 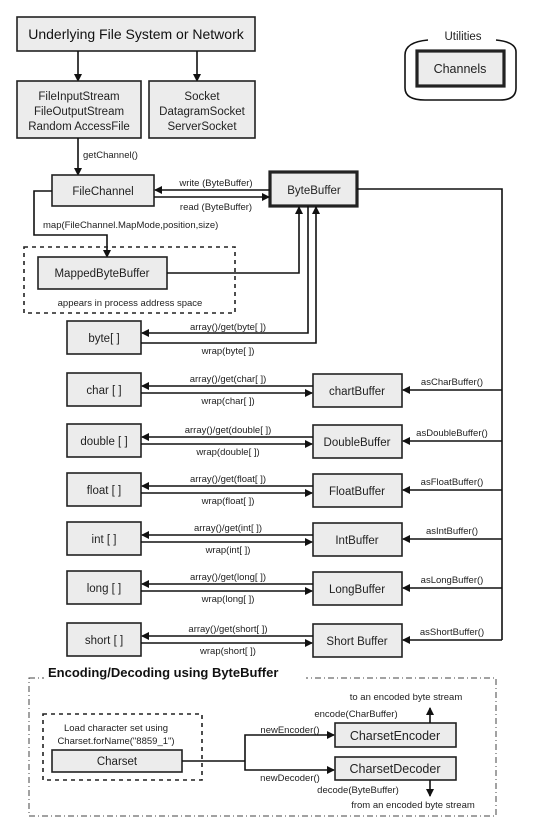 What do you see at coordinates (452, 580) in the screenshot?
I see `longbuffer-as-label: asLongBuffer()` at bounding box center [452, 580].